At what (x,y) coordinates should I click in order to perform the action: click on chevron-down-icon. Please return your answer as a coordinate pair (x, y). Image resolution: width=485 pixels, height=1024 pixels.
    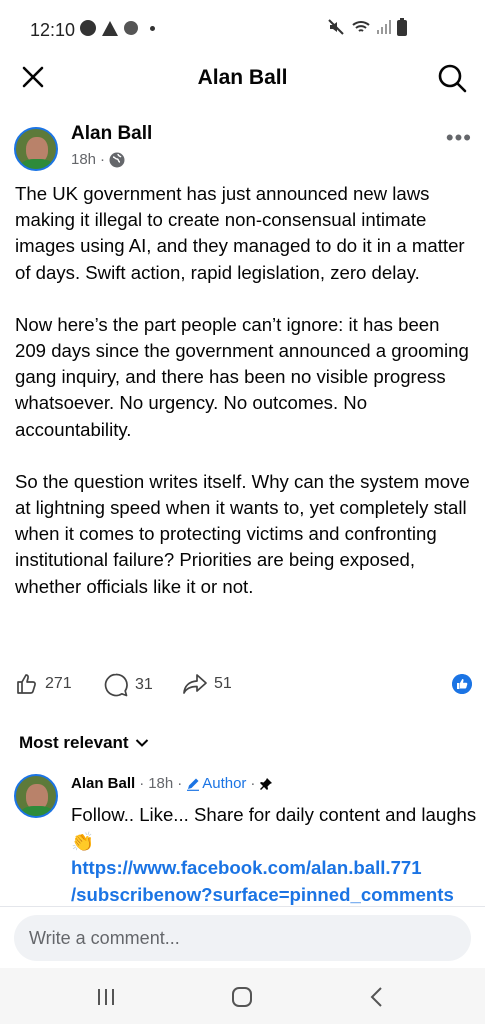
    Looking at the image, I should click on (141, 743).